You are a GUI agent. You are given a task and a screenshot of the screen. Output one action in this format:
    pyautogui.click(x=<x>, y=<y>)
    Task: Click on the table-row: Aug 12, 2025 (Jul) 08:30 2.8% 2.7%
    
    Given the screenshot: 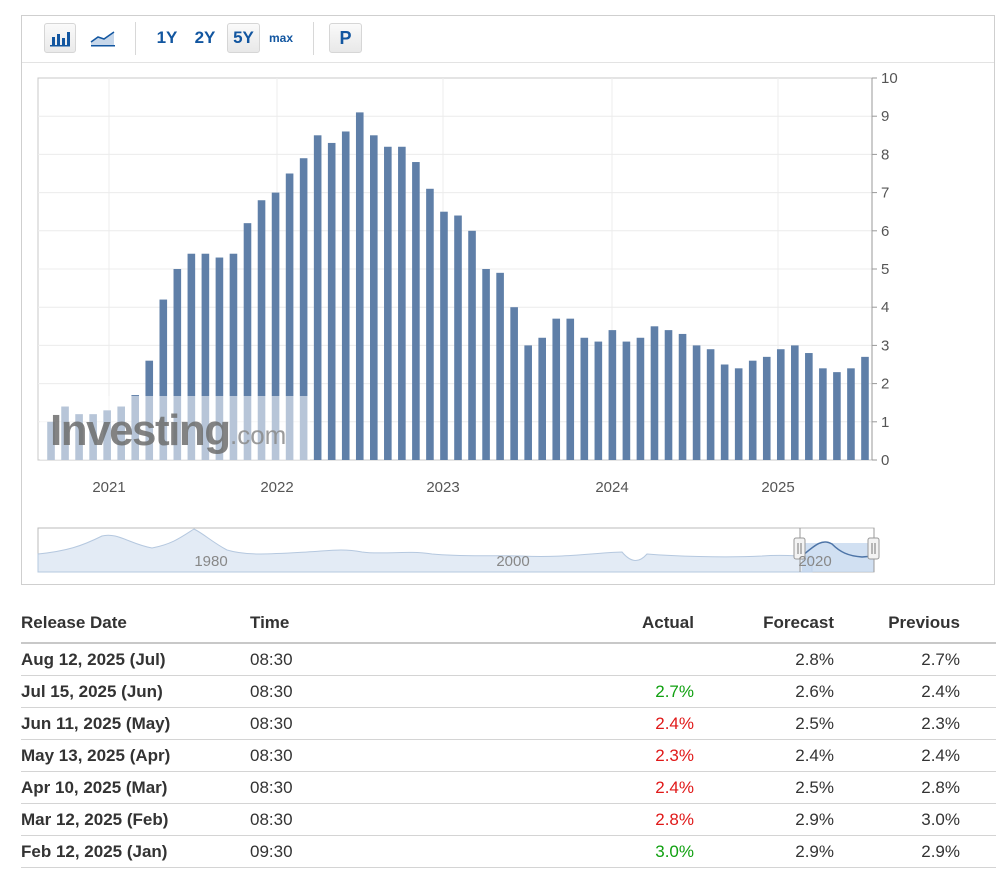 What is the action you would take?
    pyautogui.click(x=508, y=659)
    